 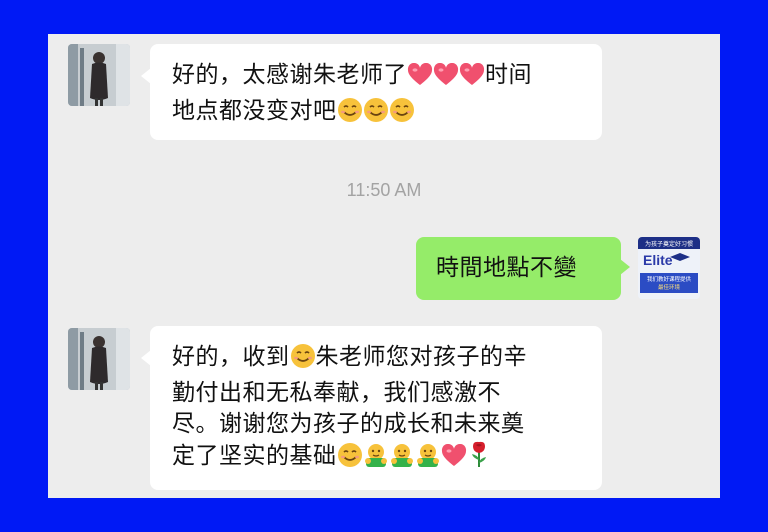 What do you see at coordinates (254, 456) in the screenshot?
I see `message-text: 定了坚实的基础` at bounding box center [254, 456].